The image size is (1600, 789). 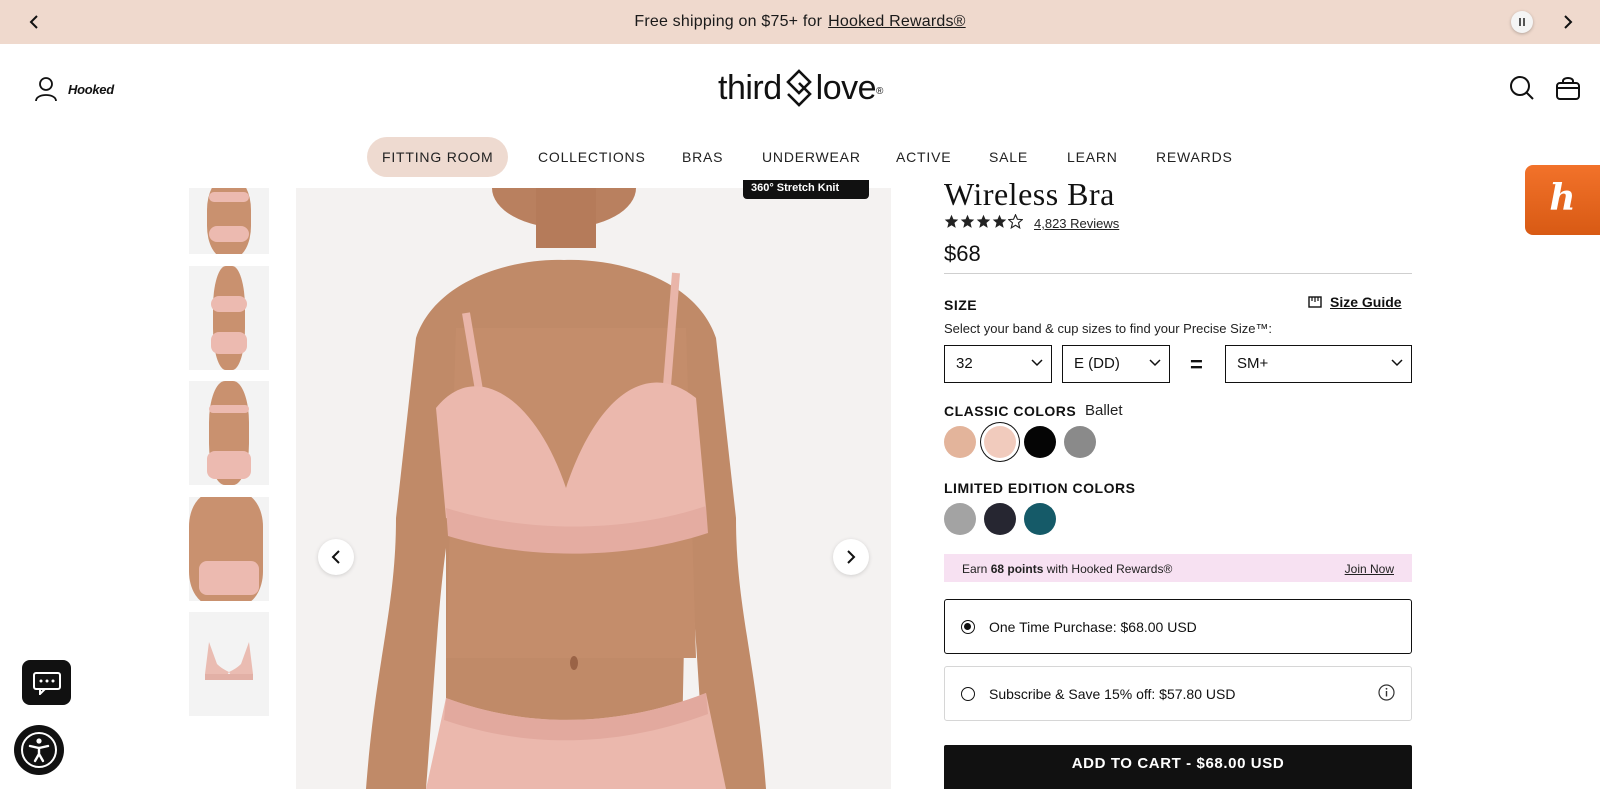 I want to click on image-next-button, so click(x=851, y=557).